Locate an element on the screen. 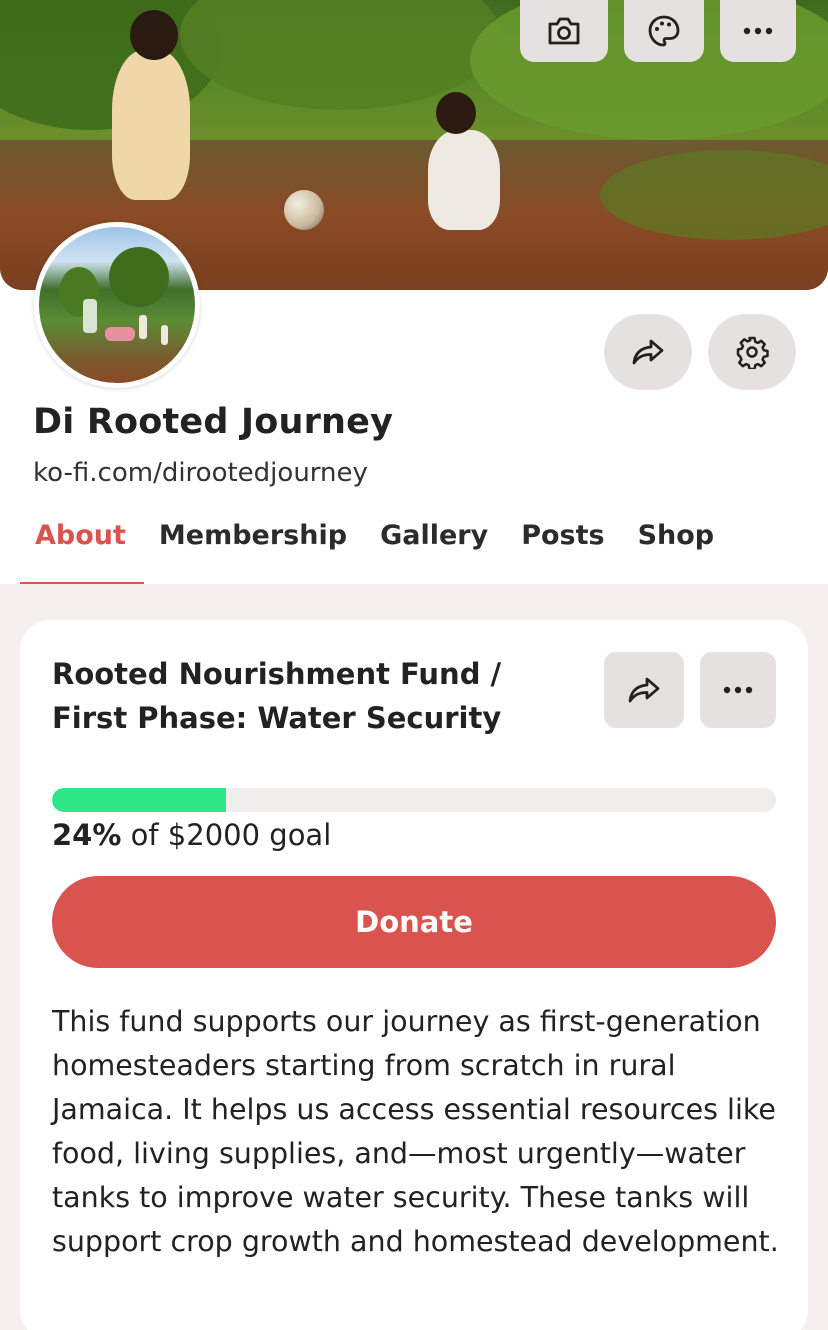 The height and width of the screenshot is (1330, 828). tab-bar: About Membership Gallery Posts Shop is located at coordinates (376, 548).